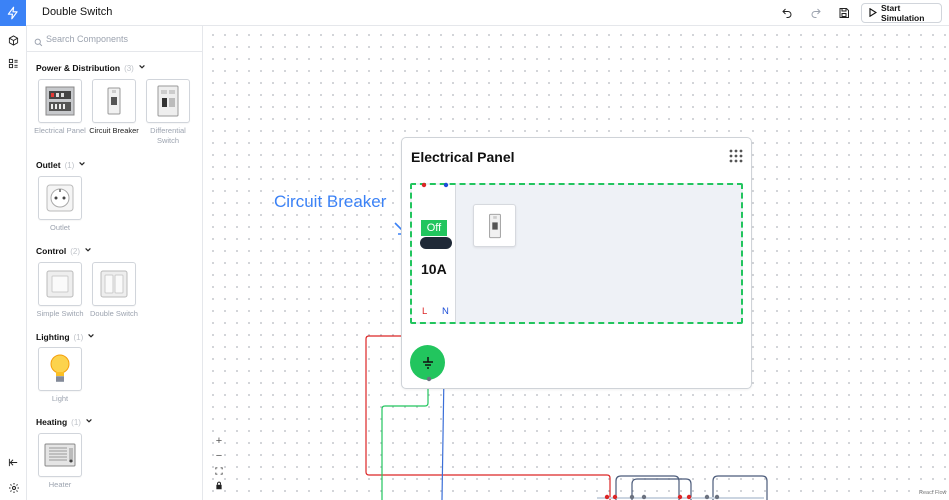  I want to click on search-input, so click(121, 39).